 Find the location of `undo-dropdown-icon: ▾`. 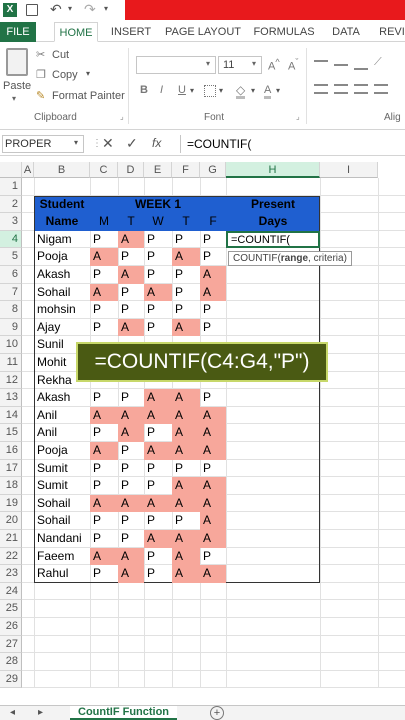

undo-dropdown-icon: ▾ is located at coordinates (70, 8).